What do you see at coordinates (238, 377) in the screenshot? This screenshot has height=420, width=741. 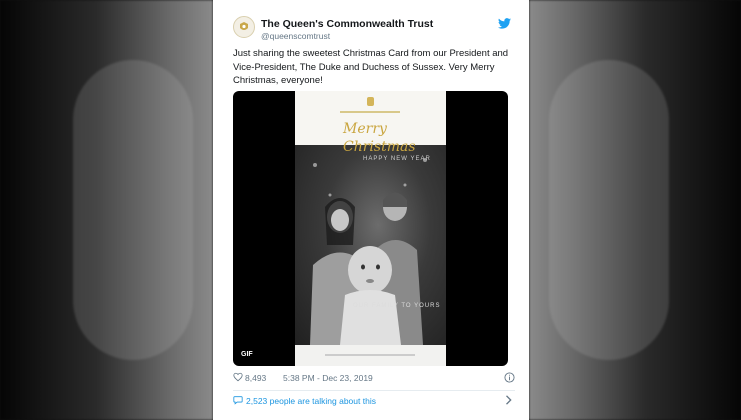 I see `heart-icon` at bounding box center [238, 377].